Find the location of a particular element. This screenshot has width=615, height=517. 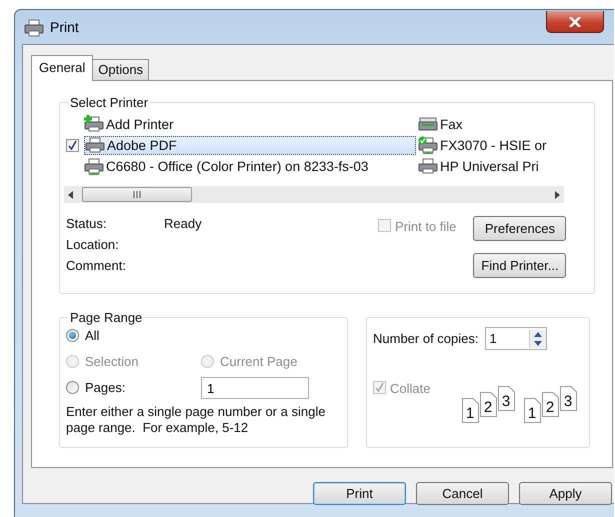

grip-icon is located at coordinates (137, 194).